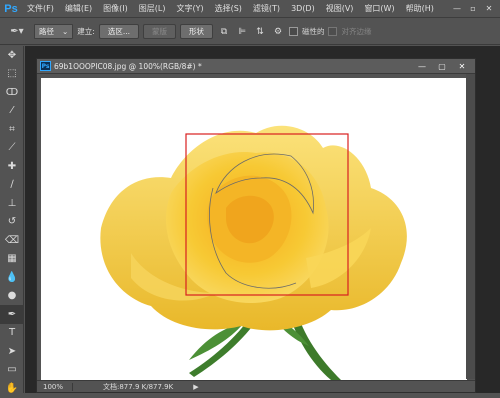 The image size is (500, 398). What do you see at coordinates (260, 32) in the screenshot?
I see `path-arrangement-icon: ⇅` at bounding box center [260, 32].